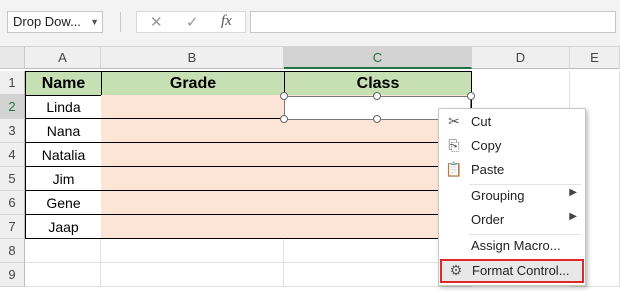 This screenshot has height=291, width=620. I want to click on menu-item-grouping: Grouping ▶, so click(512, 196).